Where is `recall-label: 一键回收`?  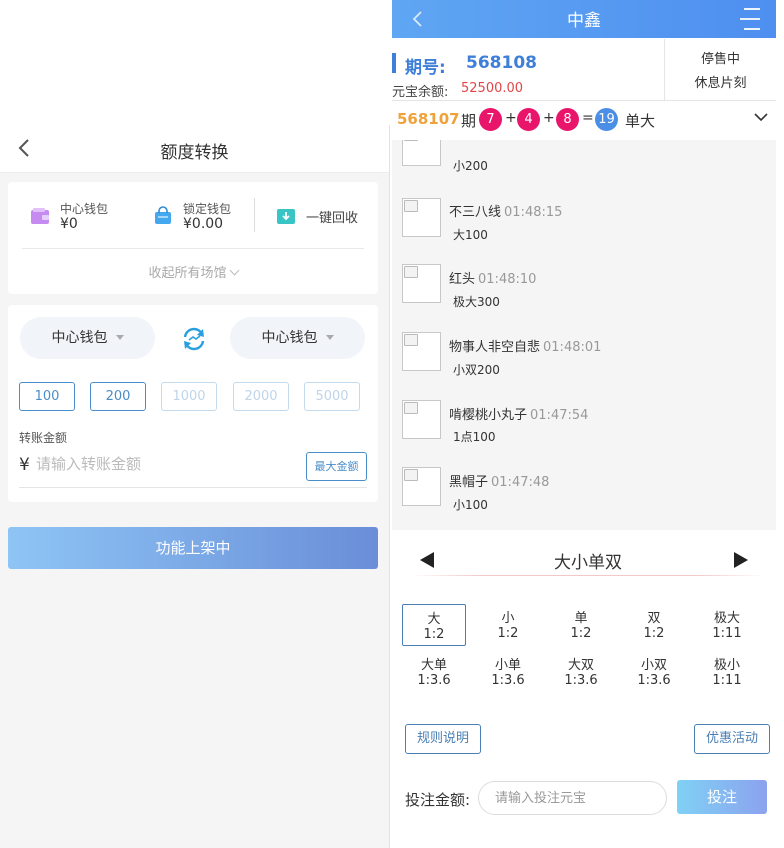 recall-label: 一键回收 is located at coordinates (332, 218).